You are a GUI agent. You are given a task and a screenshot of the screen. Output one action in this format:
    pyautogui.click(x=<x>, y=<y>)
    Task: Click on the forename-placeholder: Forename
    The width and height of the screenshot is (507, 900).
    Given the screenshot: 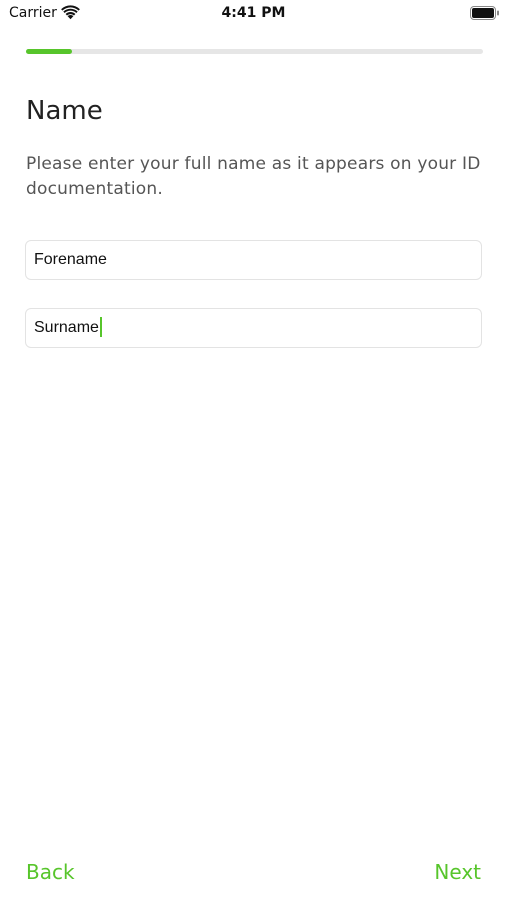 What is the action you would take?
    pyautogui.click(x=70, y=259)
    